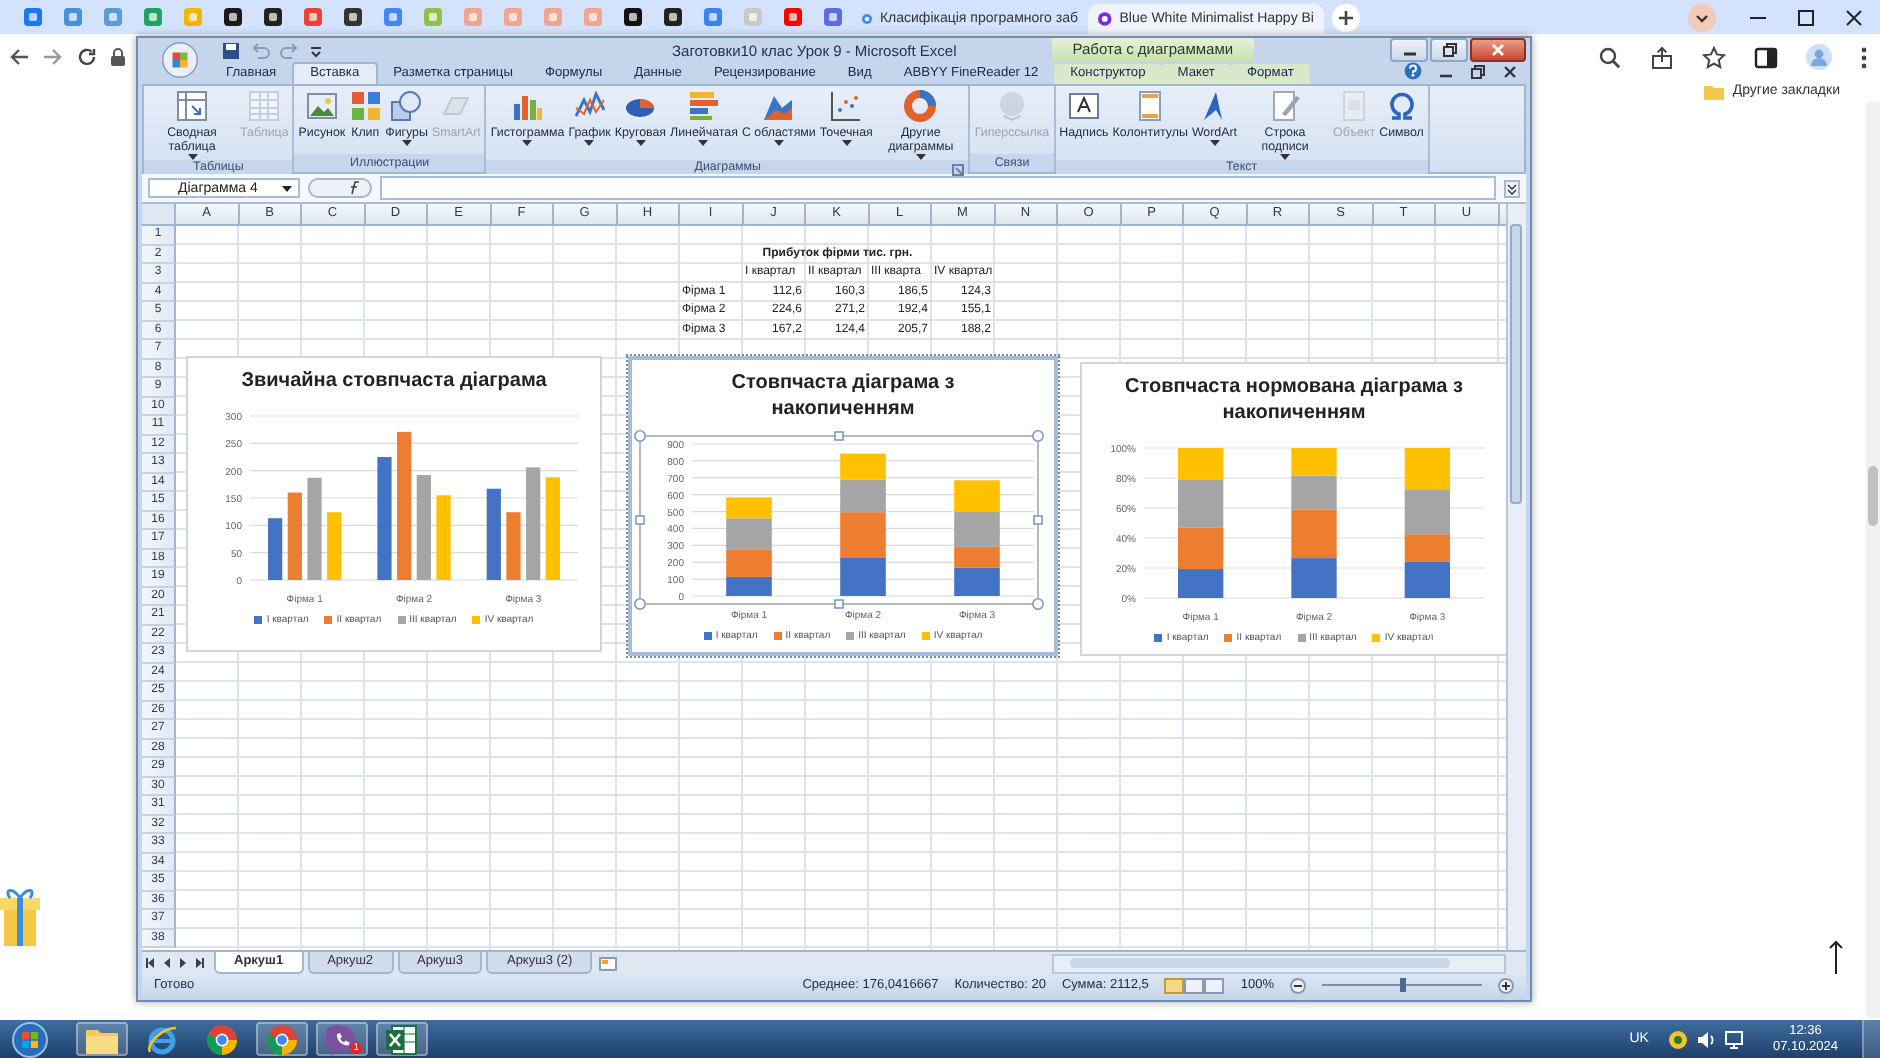 Image resolution: width=1880 pixels, height=1058 pixels. I want to click on chart-title: Стовпчаста нормована діаграма з накопиченням, so click(1293, 400).